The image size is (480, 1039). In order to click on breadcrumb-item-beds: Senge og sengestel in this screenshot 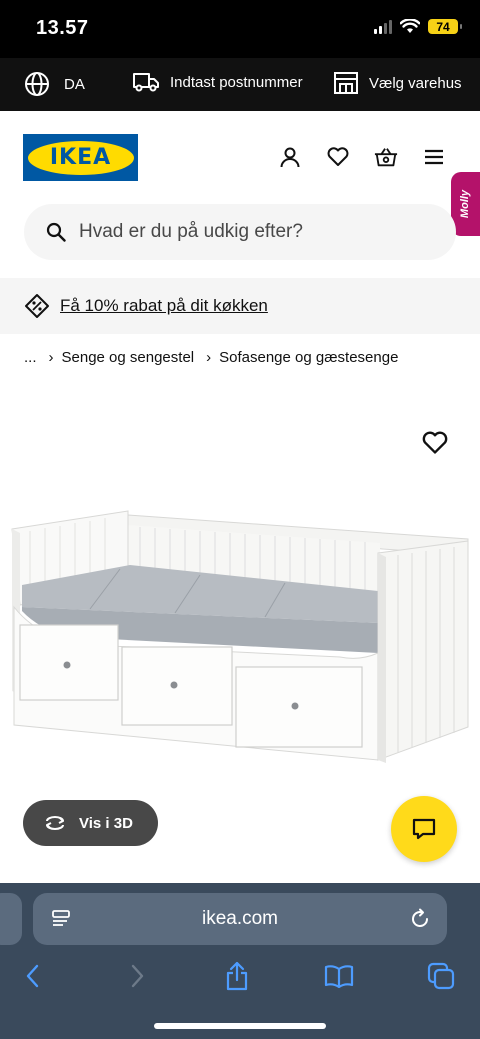, I will do `click(128, 357)`.